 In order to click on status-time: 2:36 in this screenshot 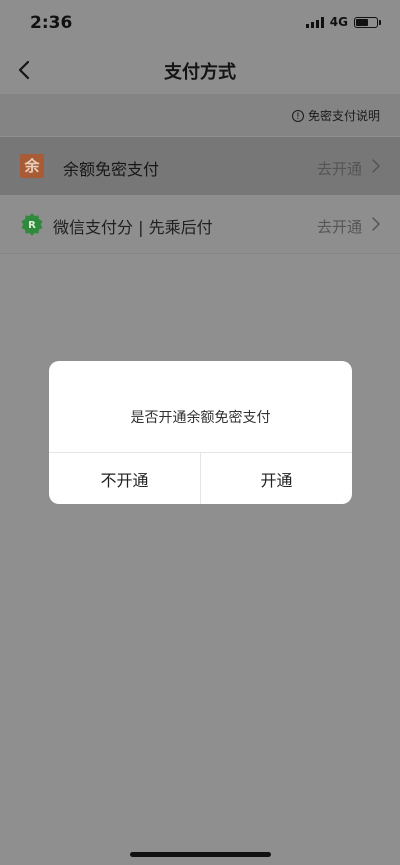, I will do `click(51, 23)`.